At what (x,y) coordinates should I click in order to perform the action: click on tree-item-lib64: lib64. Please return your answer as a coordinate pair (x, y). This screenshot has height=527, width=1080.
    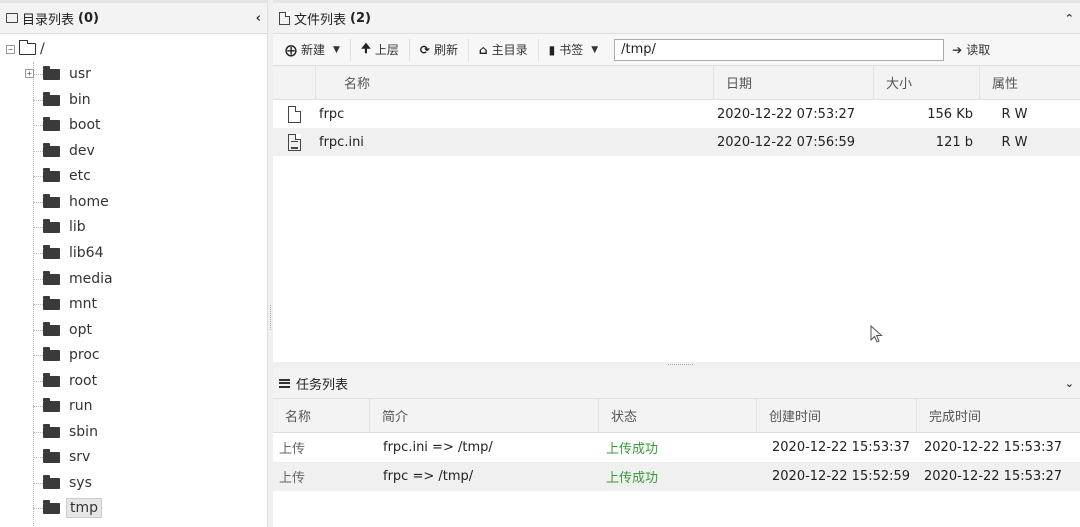
    Looking at the image, I should click on (69, 253).